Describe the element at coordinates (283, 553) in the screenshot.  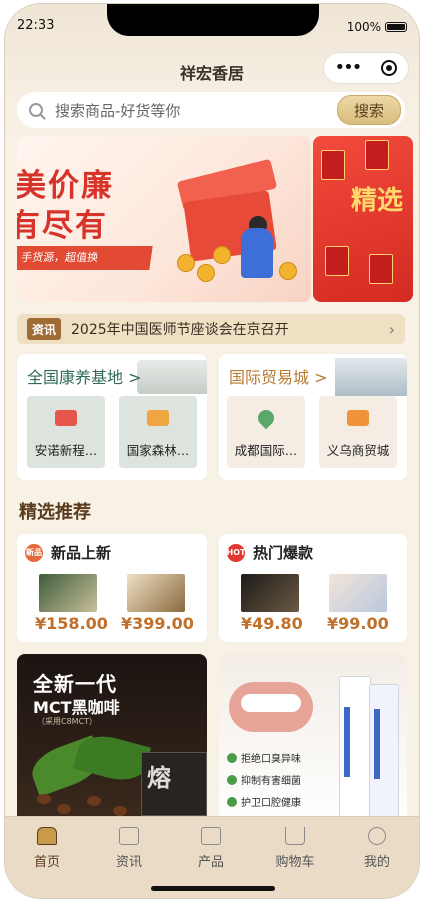
I see `hot-items-title: 热门爆款` at that location.